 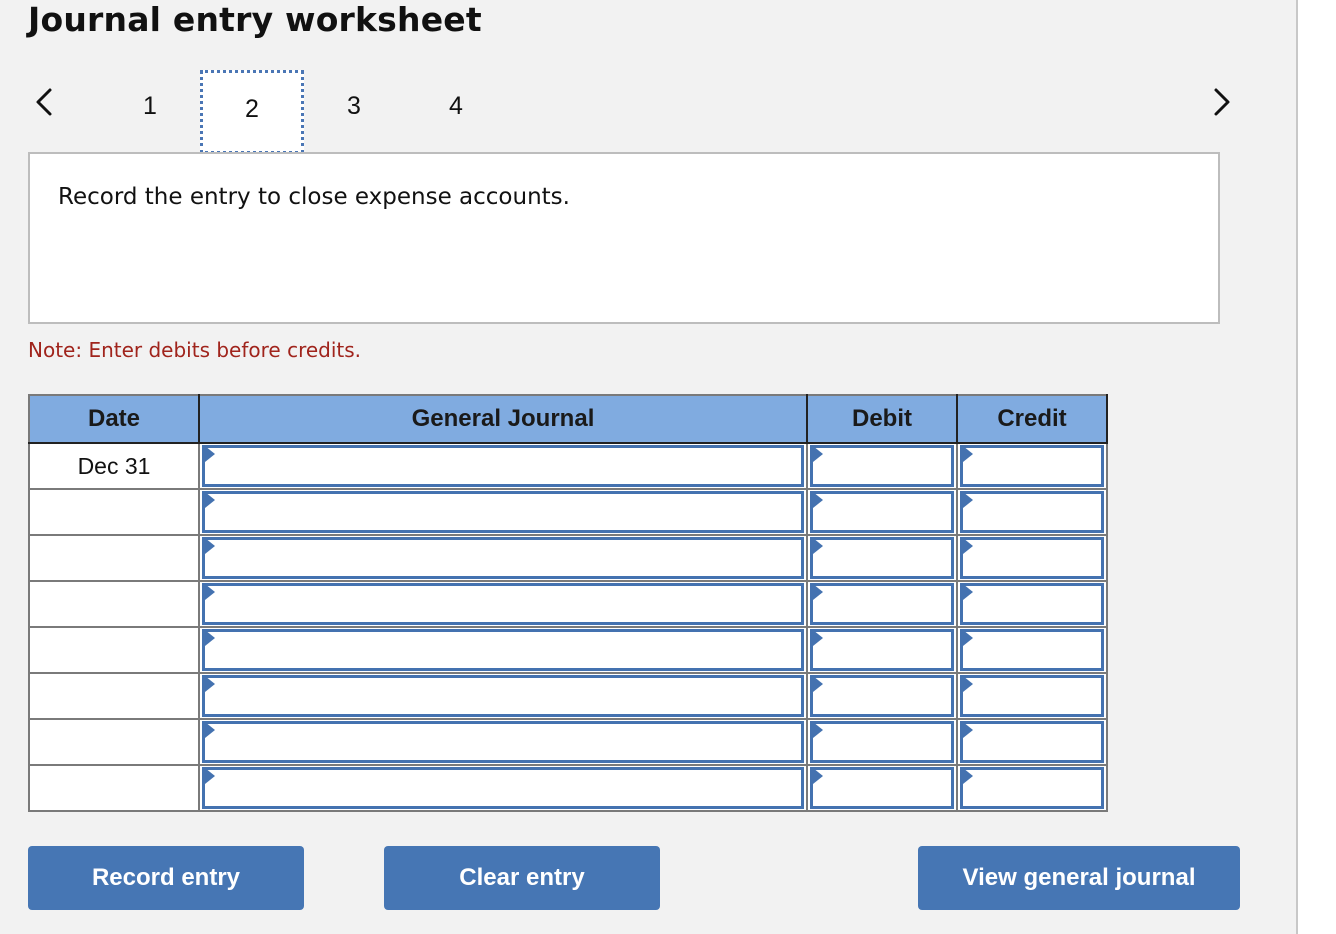 I want to click on prev-button, so click(x=45, y=102).